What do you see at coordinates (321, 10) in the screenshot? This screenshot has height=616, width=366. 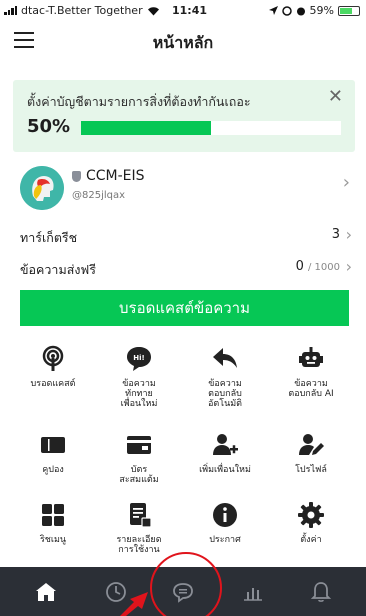 I see `battery-percent: 59%` at bounding box center [321, 10].